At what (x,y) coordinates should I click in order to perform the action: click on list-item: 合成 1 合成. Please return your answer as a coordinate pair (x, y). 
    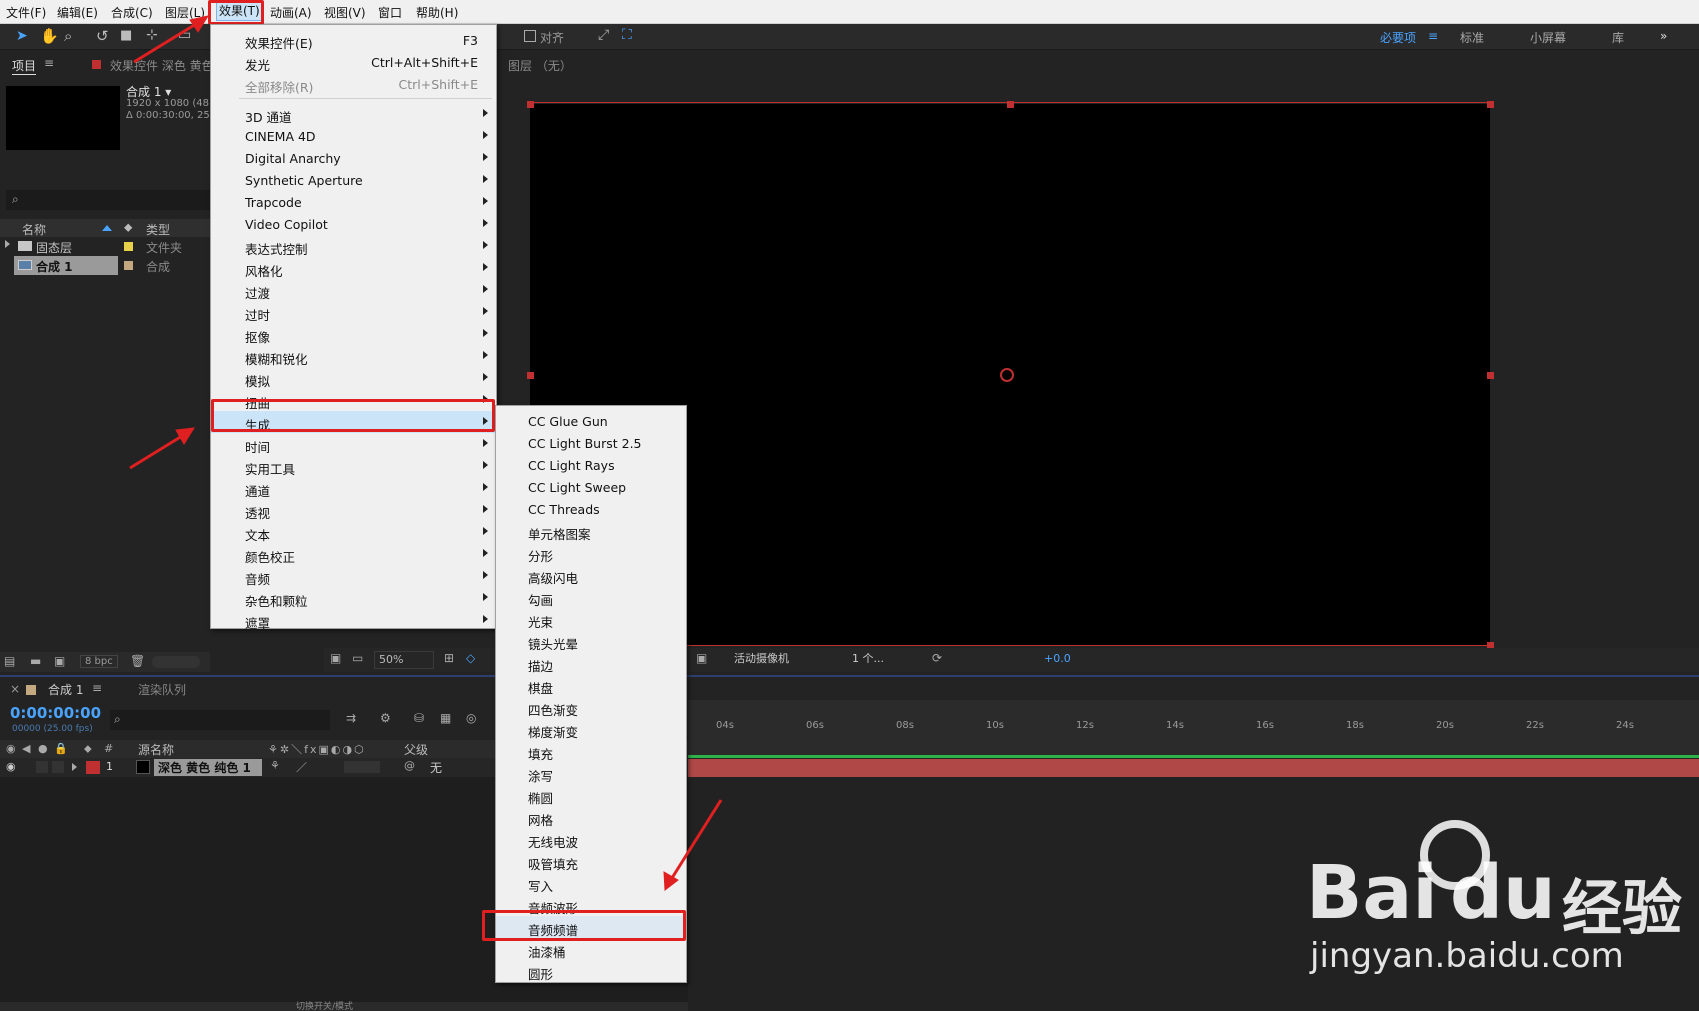
    Looking at the image, I should click on (105, 265).